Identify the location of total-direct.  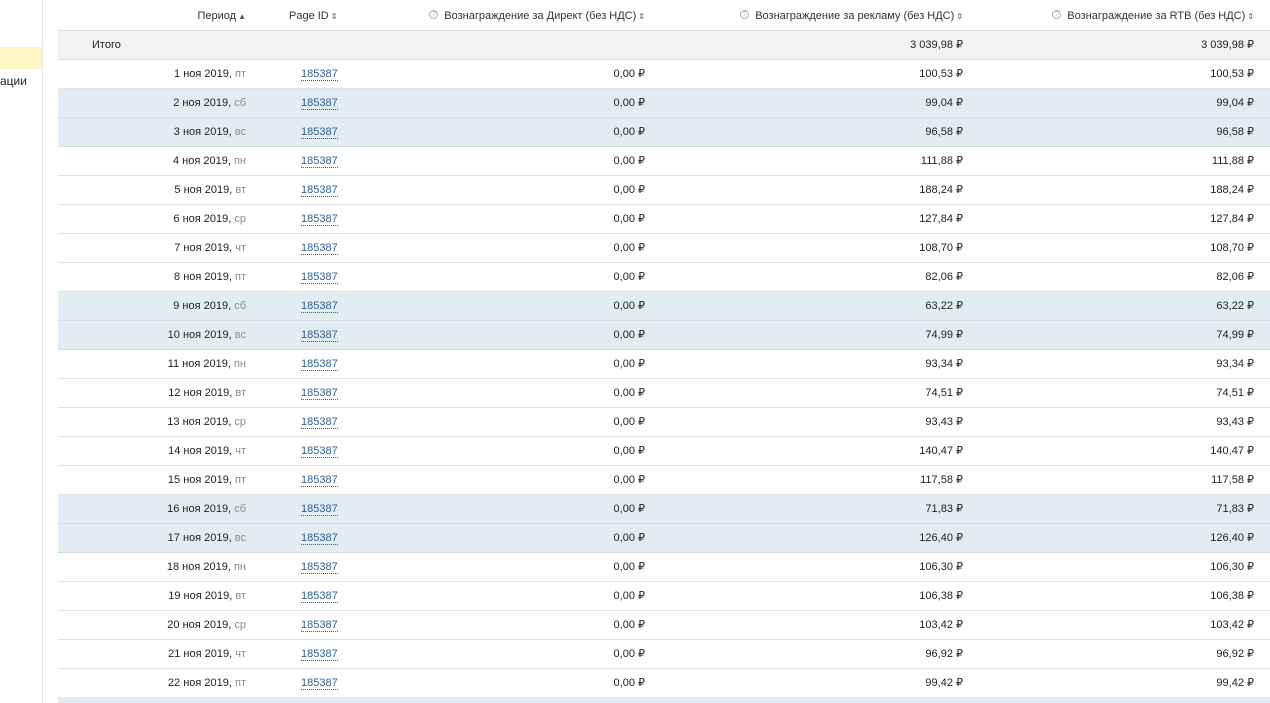
(516, 45).